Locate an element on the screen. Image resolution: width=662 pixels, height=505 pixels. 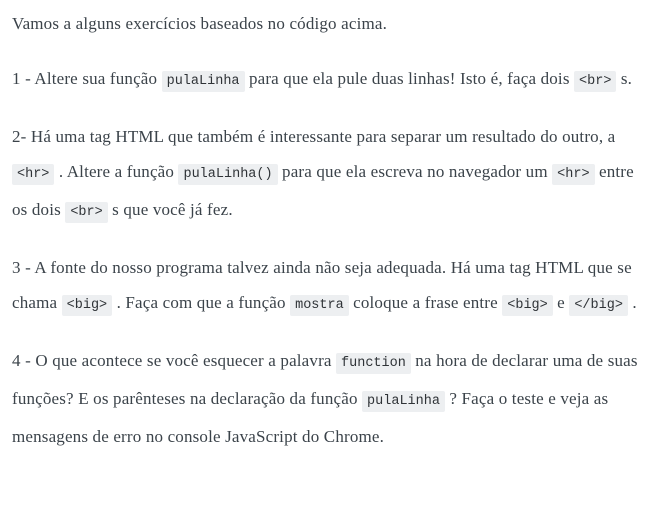
inline-code: function is located at coordinates (373, 363).